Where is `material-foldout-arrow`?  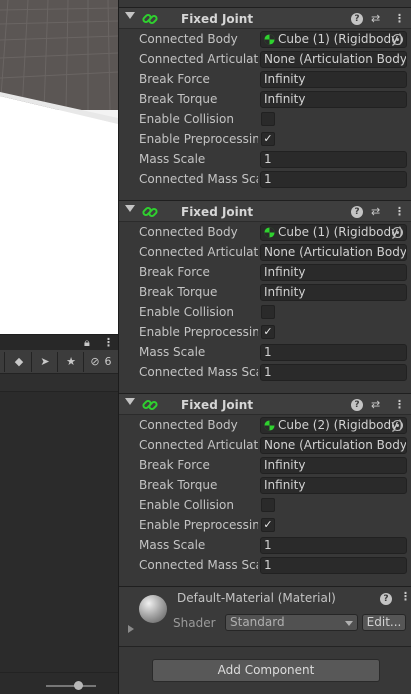 material-foldout-arrow is located at coordinates (131, 629).